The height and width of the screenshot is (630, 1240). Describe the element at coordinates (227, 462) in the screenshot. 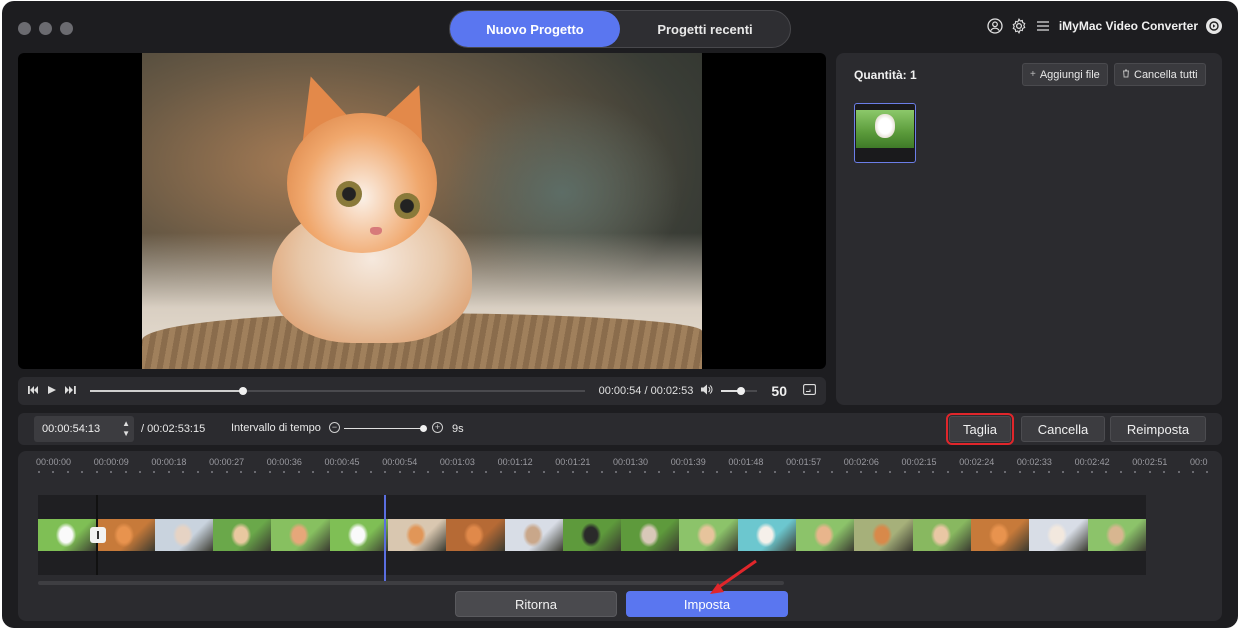

I see `tick-label: 00:00:27` at that location.